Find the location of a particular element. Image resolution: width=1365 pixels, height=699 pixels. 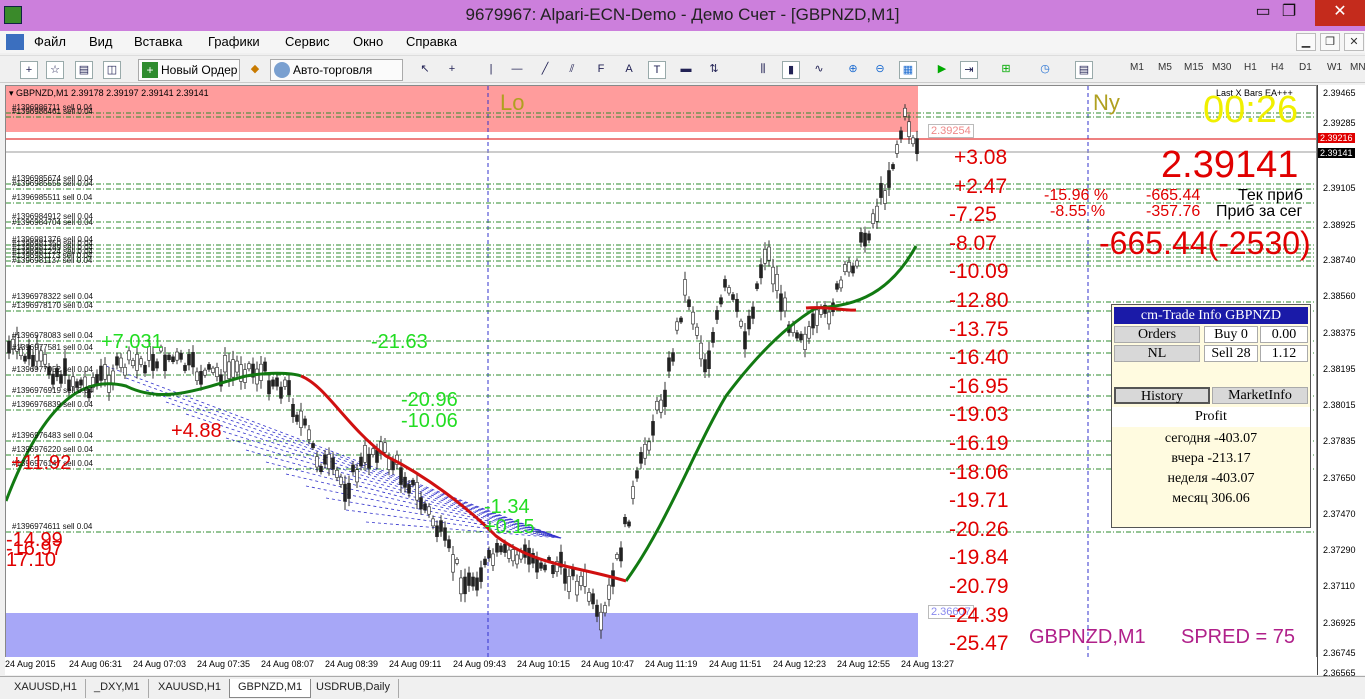

menu-insert: Вставка is located at coordinates (158, 41).